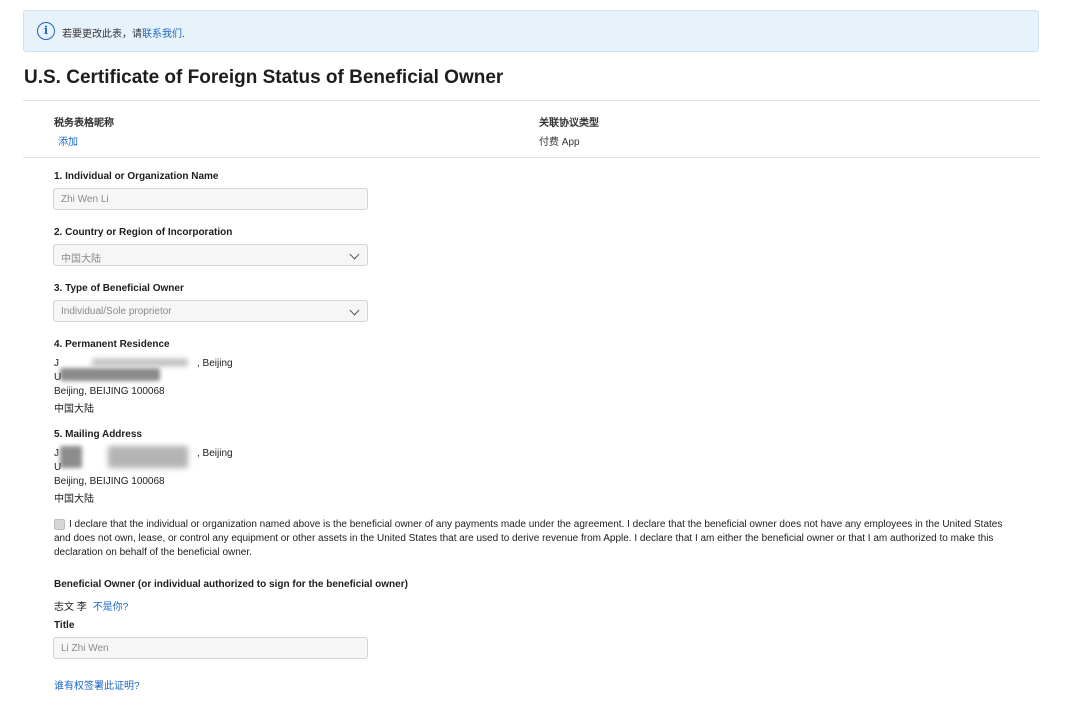  I want to click on owner-type-value: Individual/Sole proprietor, so click(116, 311).